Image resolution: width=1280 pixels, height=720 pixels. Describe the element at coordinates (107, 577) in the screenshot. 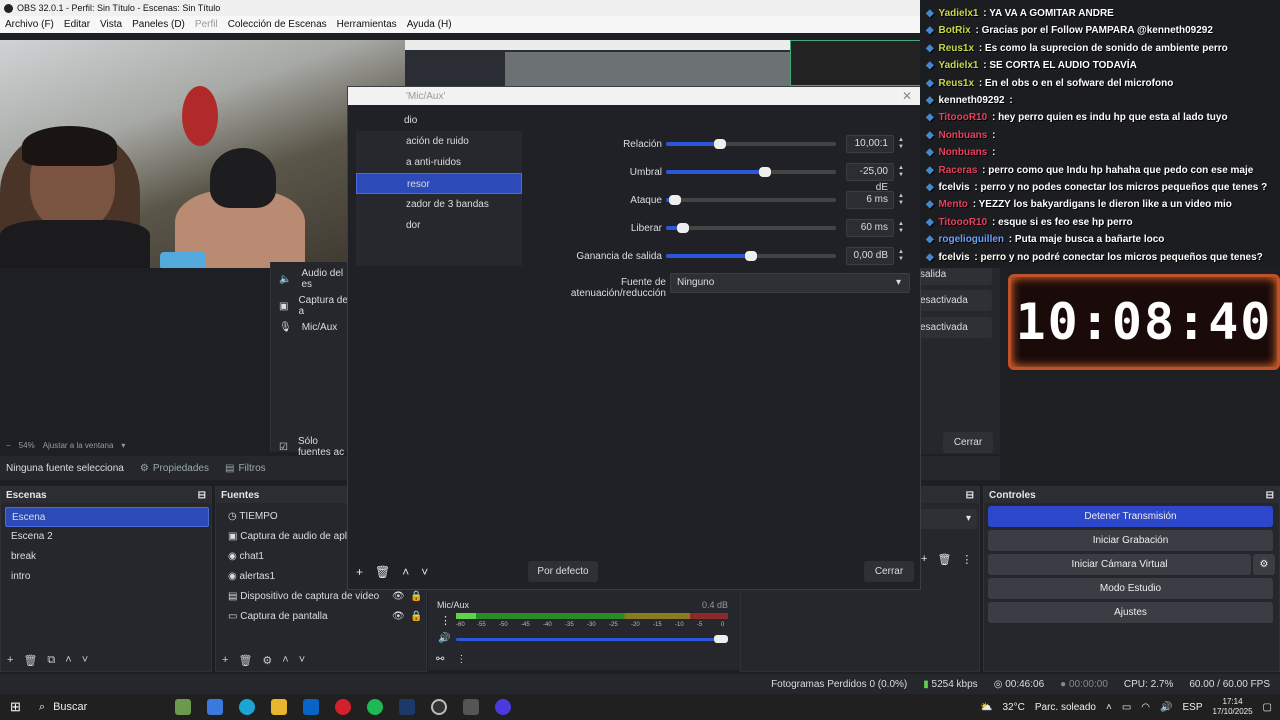

I see `scene-item: intro` at that location.